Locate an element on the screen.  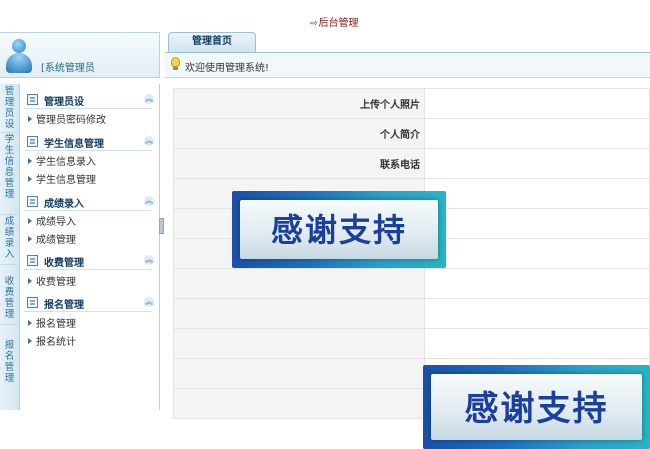
top-header: ⇨后台管理 is located at coordinates (325, 15).